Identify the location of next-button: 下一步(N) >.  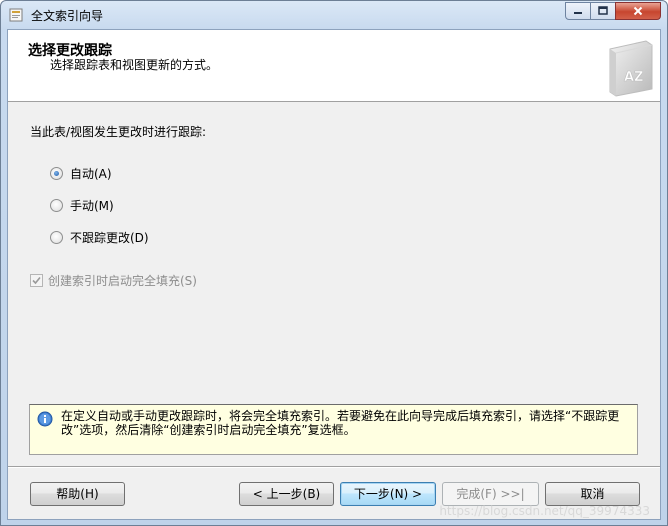
(388, 494).